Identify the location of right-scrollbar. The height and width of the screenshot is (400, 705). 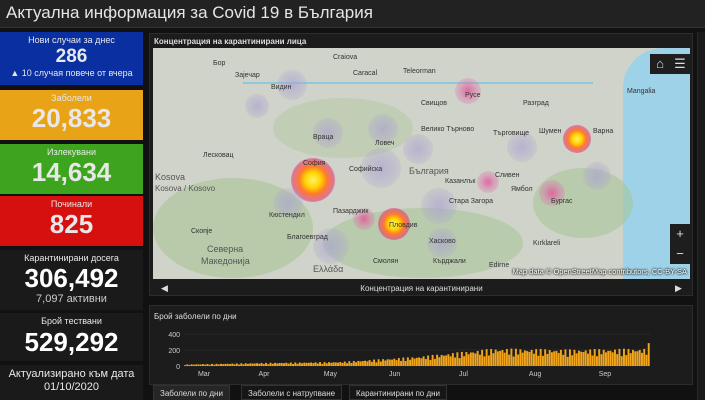
(701, 216).